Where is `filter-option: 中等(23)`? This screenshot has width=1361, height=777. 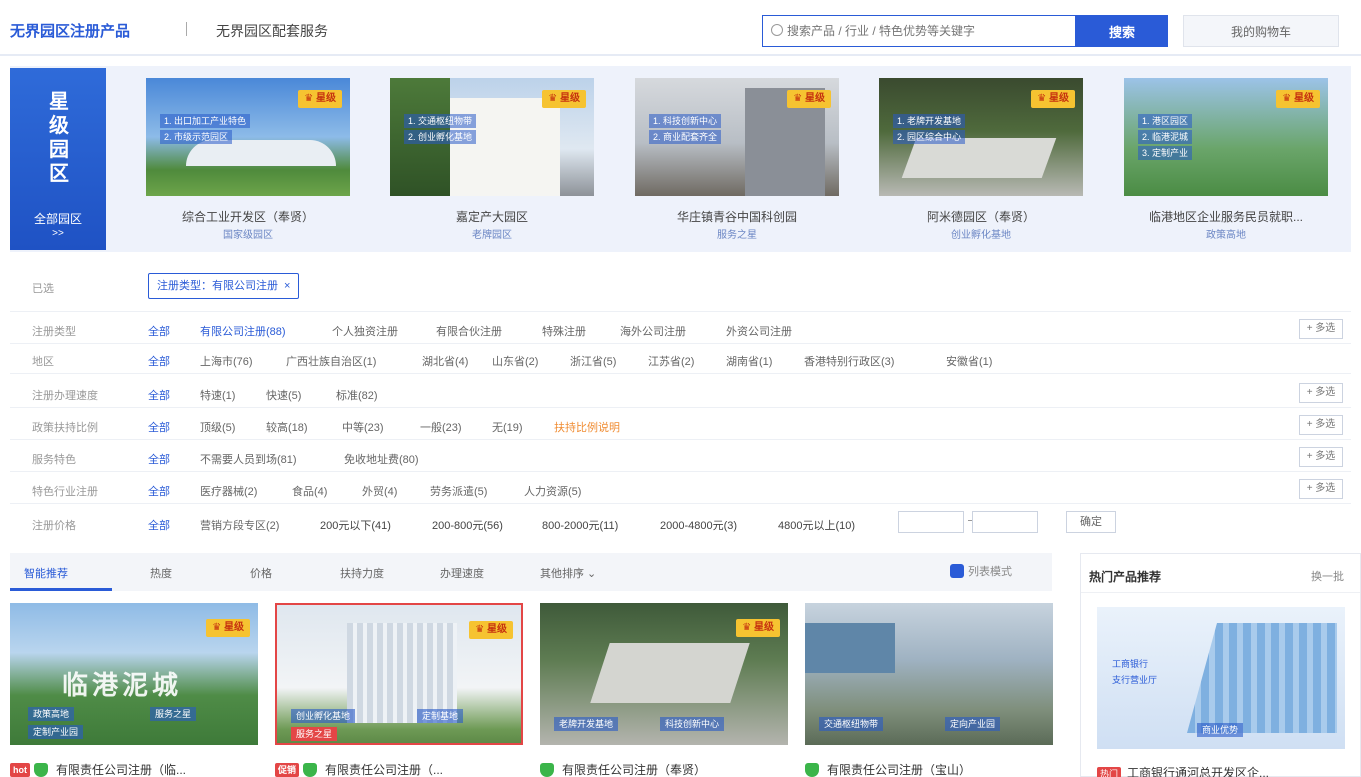
filter-option: 中等(23) is located at coordinates (363, 427).